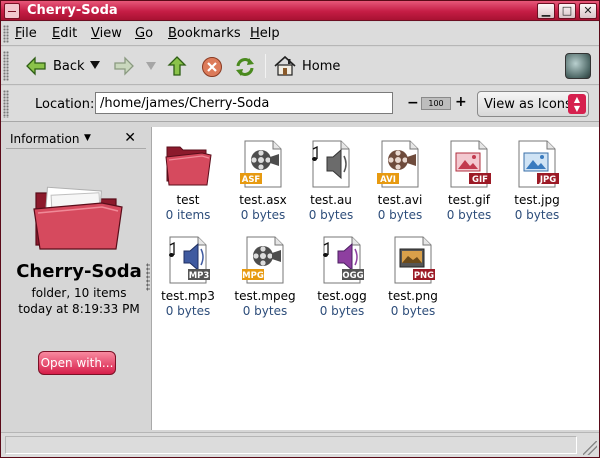 The image size is (600, 458). What do you see at coordinates (204, 33) in the screenshot?
I see `menu-bookmarks: Bookmarks` at bounding box center [204, 33].